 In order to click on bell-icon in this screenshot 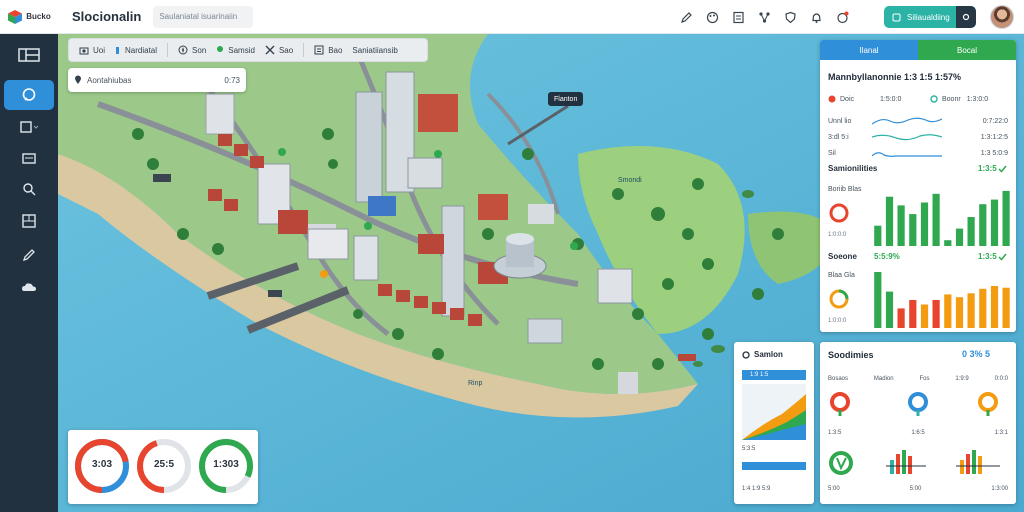, I will do `click(816, 17)`.